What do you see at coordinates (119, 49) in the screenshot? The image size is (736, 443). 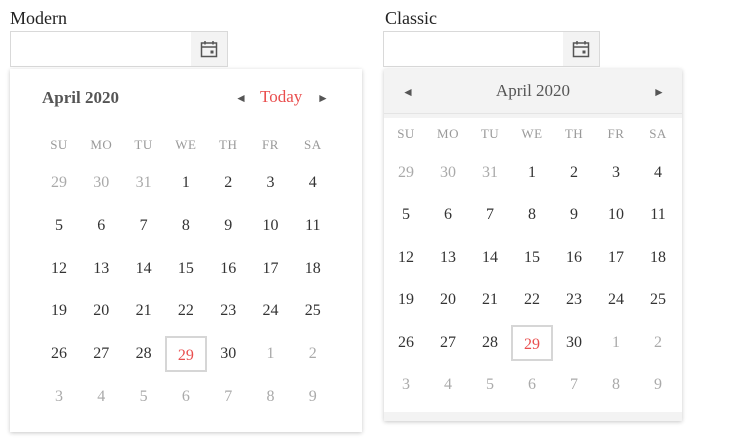 I see `modern-date-picker` at bounding box center [119, 49].